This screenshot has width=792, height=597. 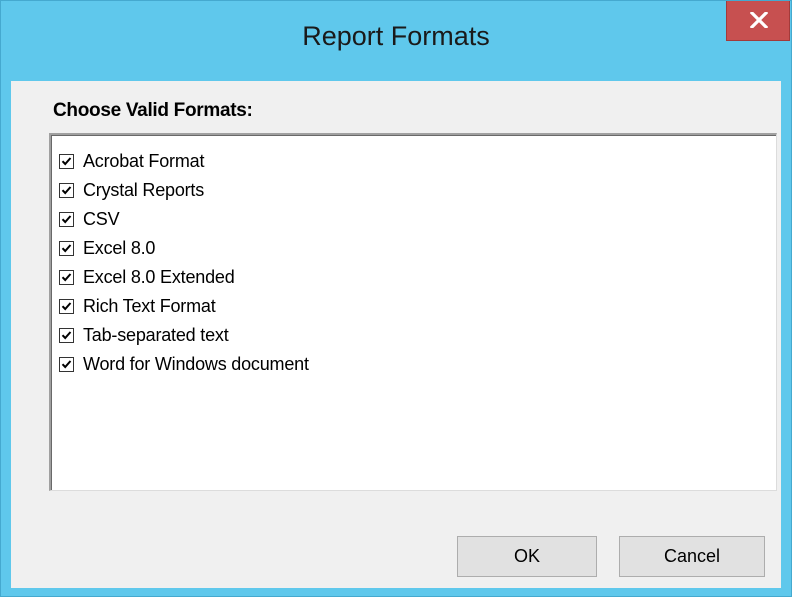 What do you see at coordinates (379, 190) in the screenshot?
I see `format-item-crystal-reports: Crystal Reports` at bounding box center [379, 190].